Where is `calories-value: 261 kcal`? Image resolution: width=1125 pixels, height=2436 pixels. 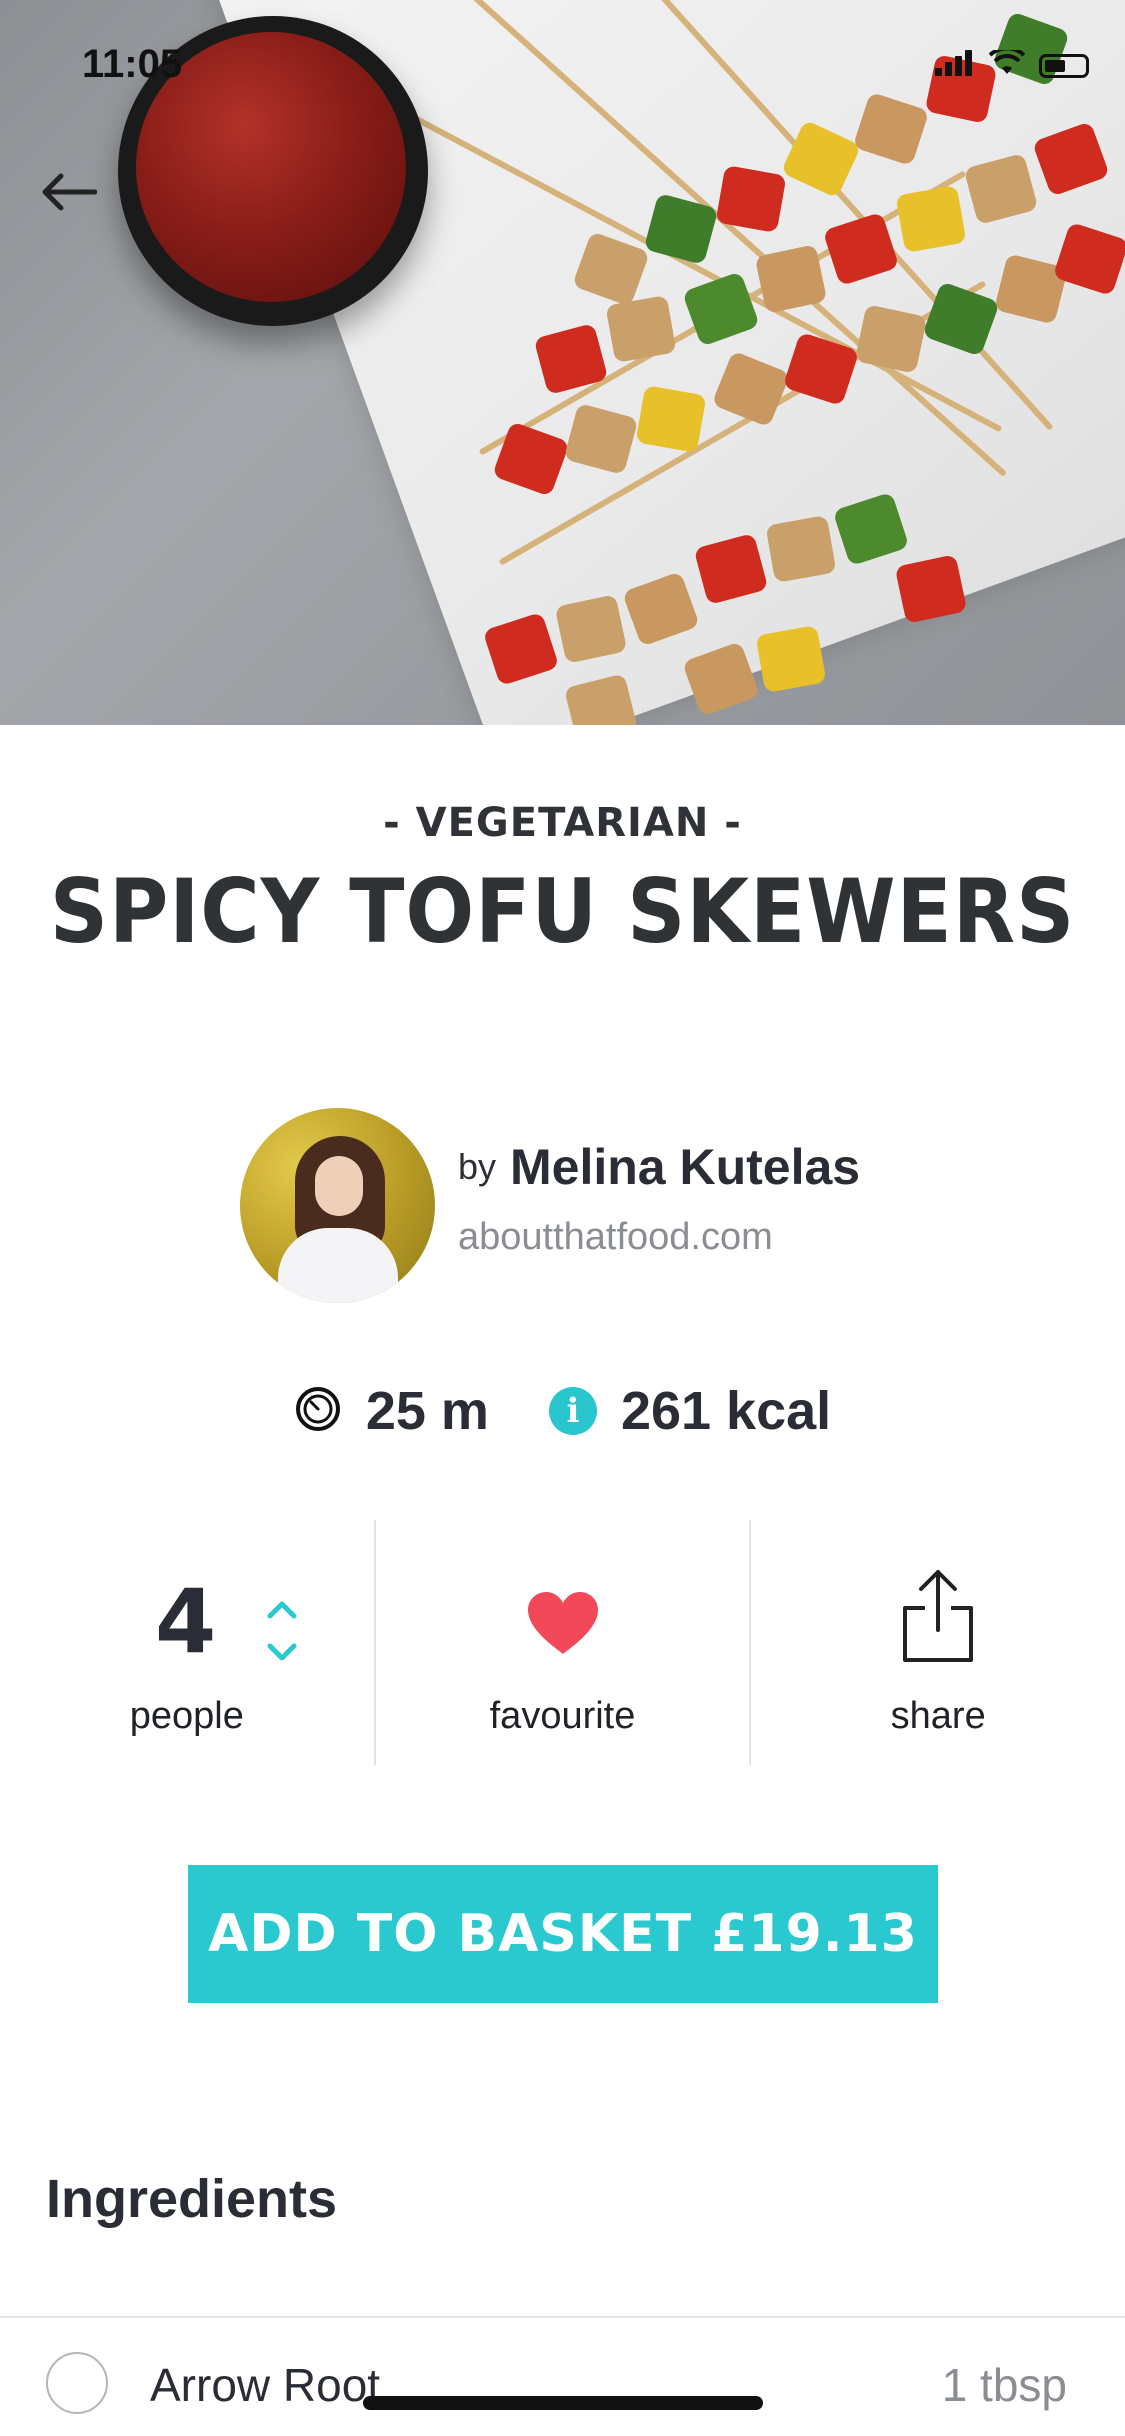 calories-value: 261 kcal is located at coordinates (726, 1411).